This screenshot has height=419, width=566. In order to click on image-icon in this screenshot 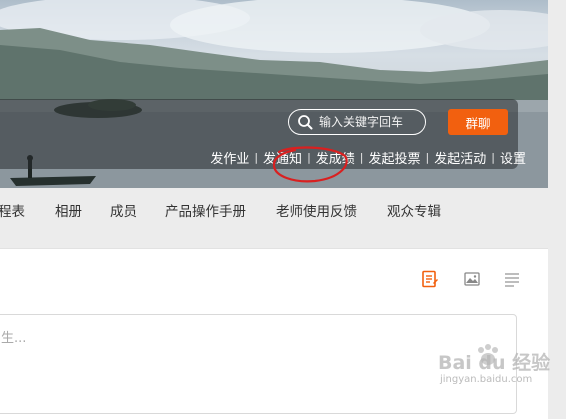, I will do `click(472, 279)`.